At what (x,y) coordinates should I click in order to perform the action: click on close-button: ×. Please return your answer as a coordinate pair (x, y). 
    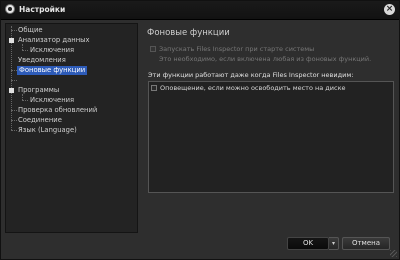
    Looking at the image, I should click on (389, 9).